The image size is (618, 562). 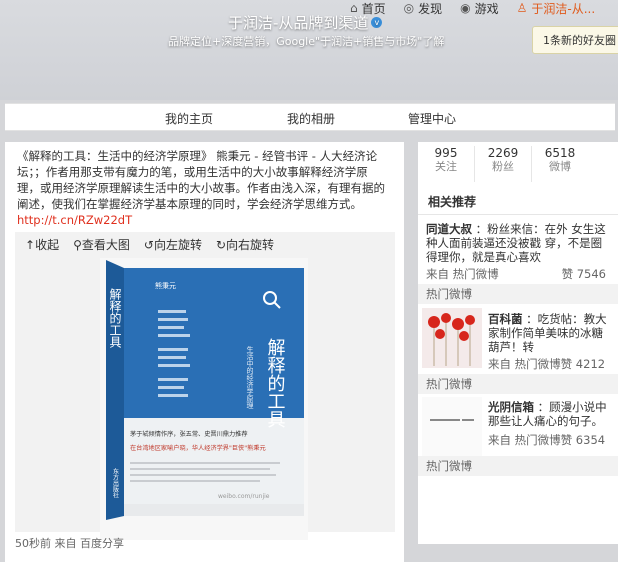 What do you see at coordinates (47, 245) in the screenshot?
I see `collapse-label: 收起` at bounding box center [47, 245].